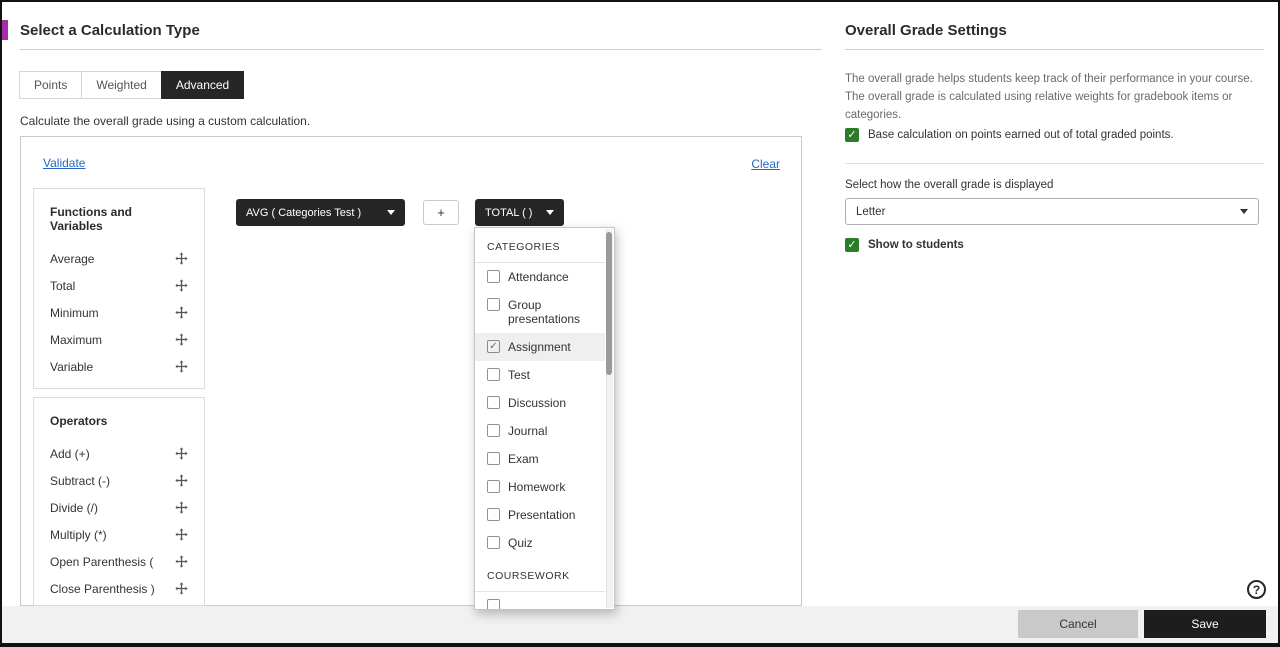 This screenshot has width=1280, height=647. I want to click on formula-chip-plus: +, so click(441, 212).